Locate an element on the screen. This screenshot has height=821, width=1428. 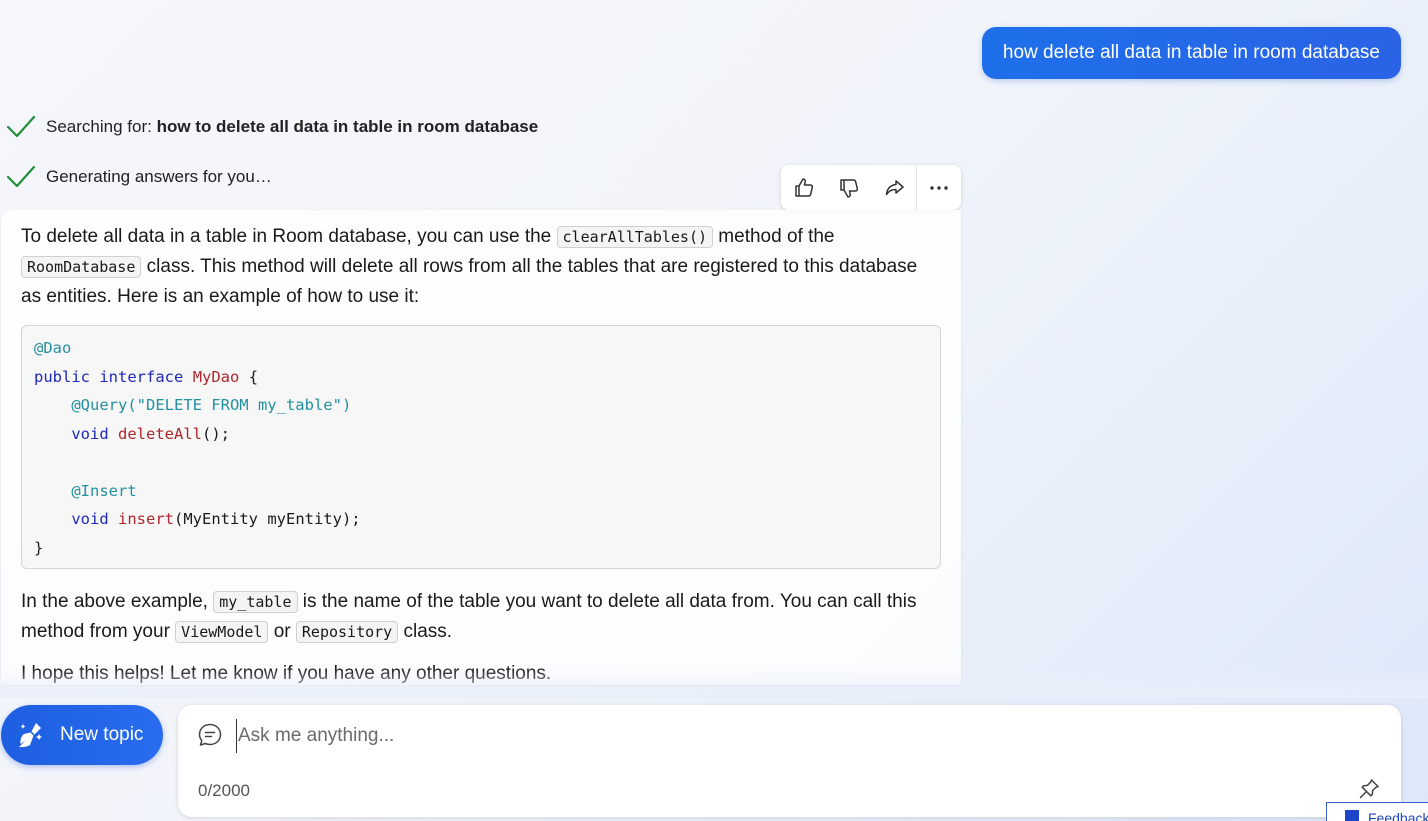
code-line: } is located at coordinates (481, 548).